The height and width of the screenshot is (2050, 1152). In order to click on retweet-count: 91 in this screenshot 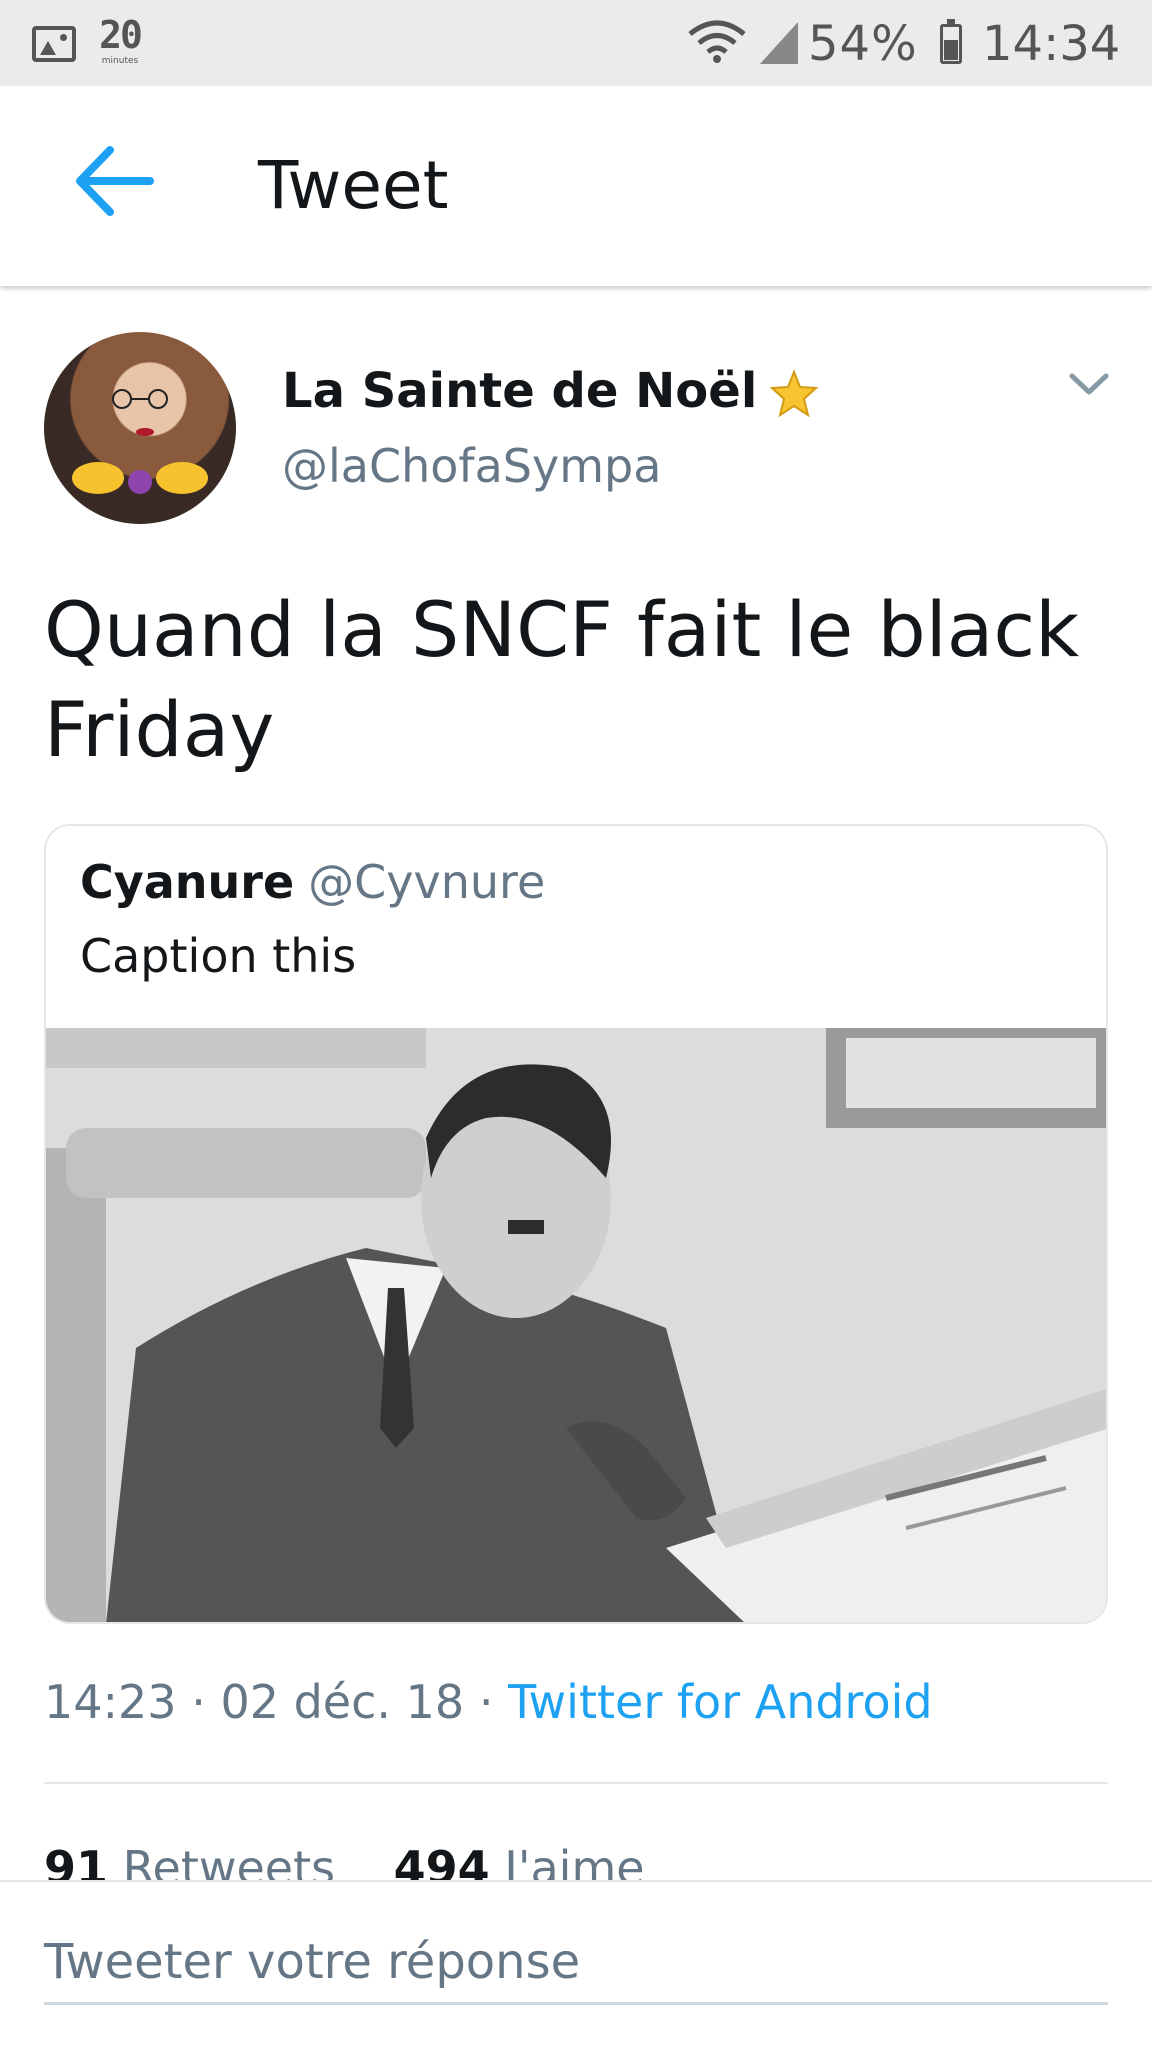, I will do `click(76, 1860)`.